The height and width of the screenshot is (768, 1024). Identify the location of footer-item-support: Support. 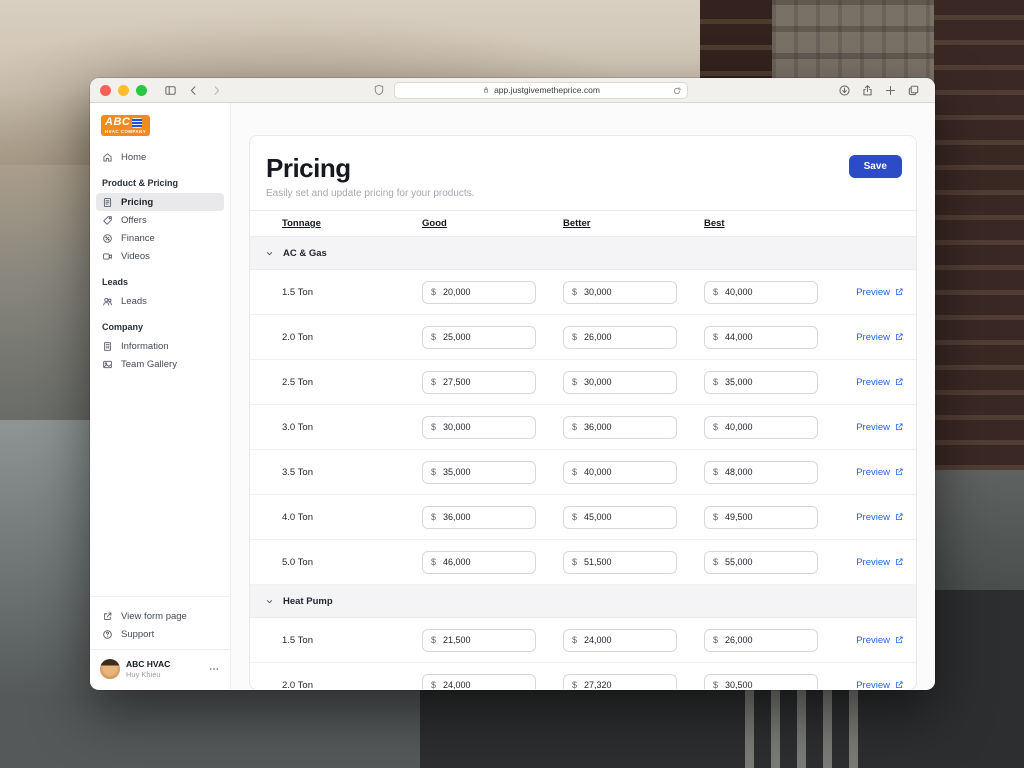
(160, 634).